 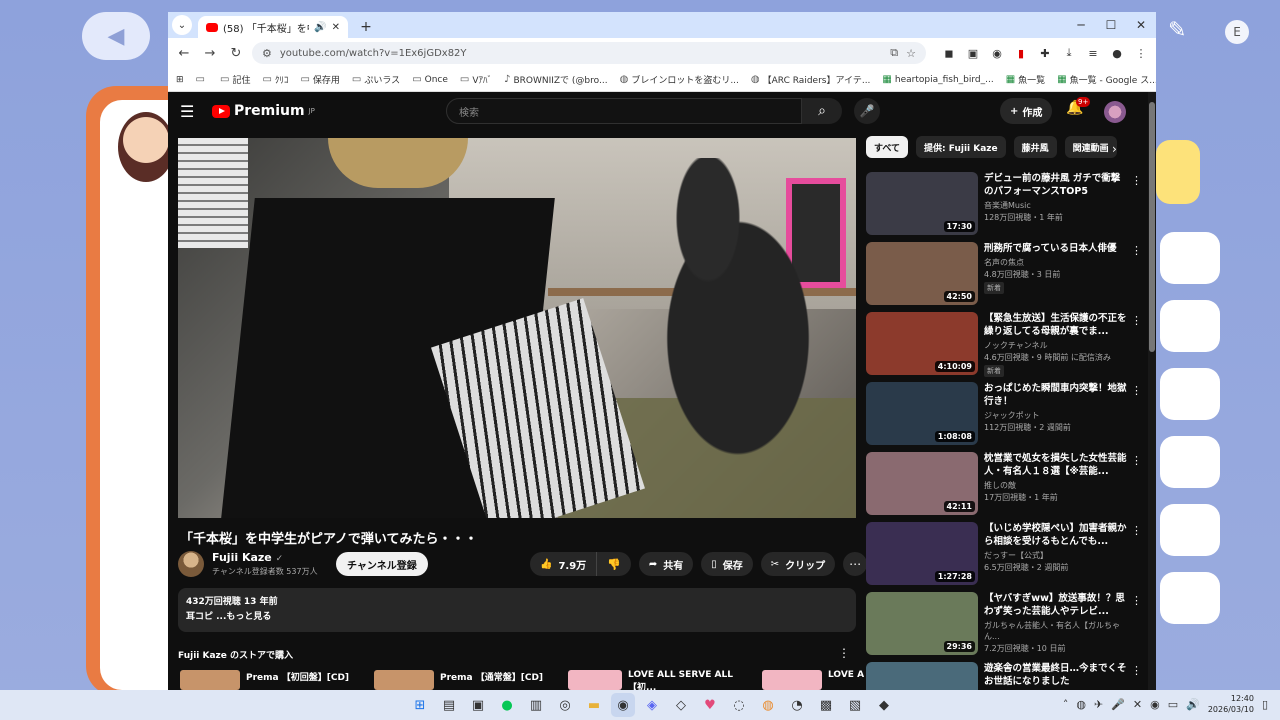 I want to click on channel-name: 音楽通Music, so click(x=1056, y=205).